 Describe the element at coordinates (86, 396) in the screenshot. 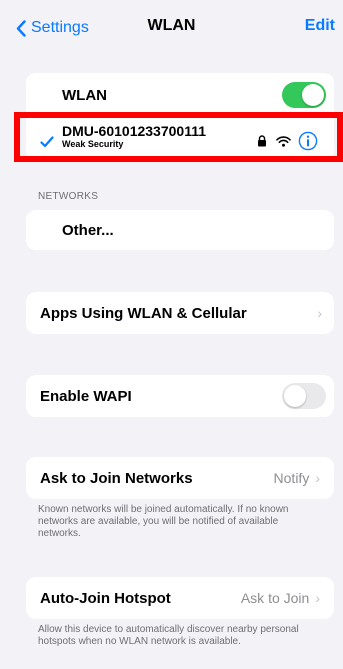

I see `wapi-label: Enable WAPI` at that location.